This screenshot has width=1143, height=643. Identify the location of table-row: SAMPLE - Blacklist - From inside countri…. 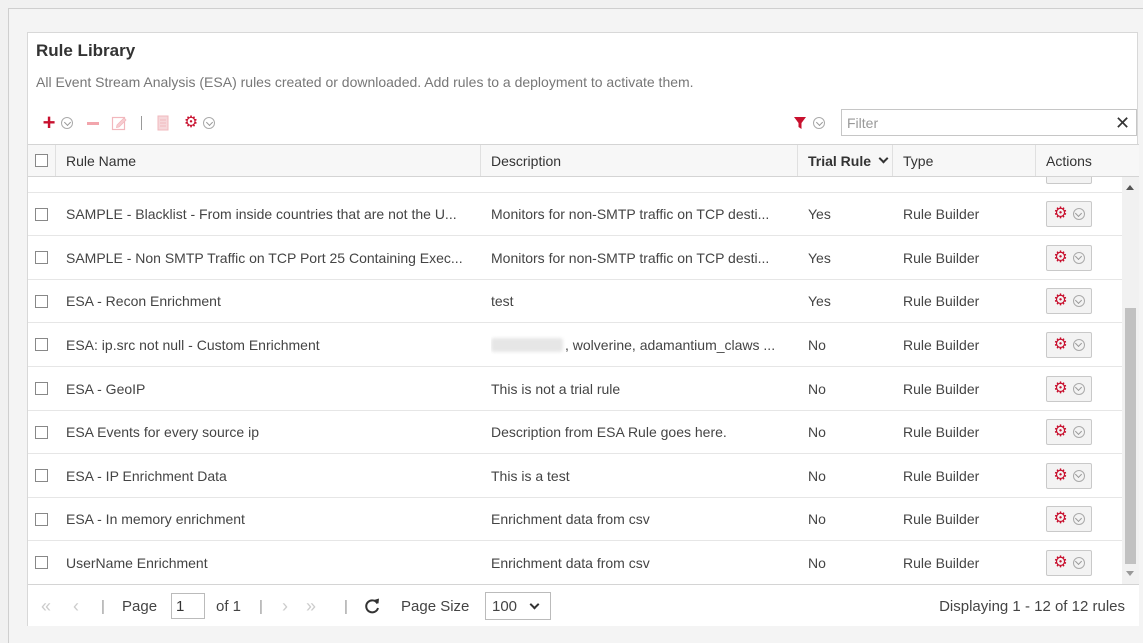
(575, 215).